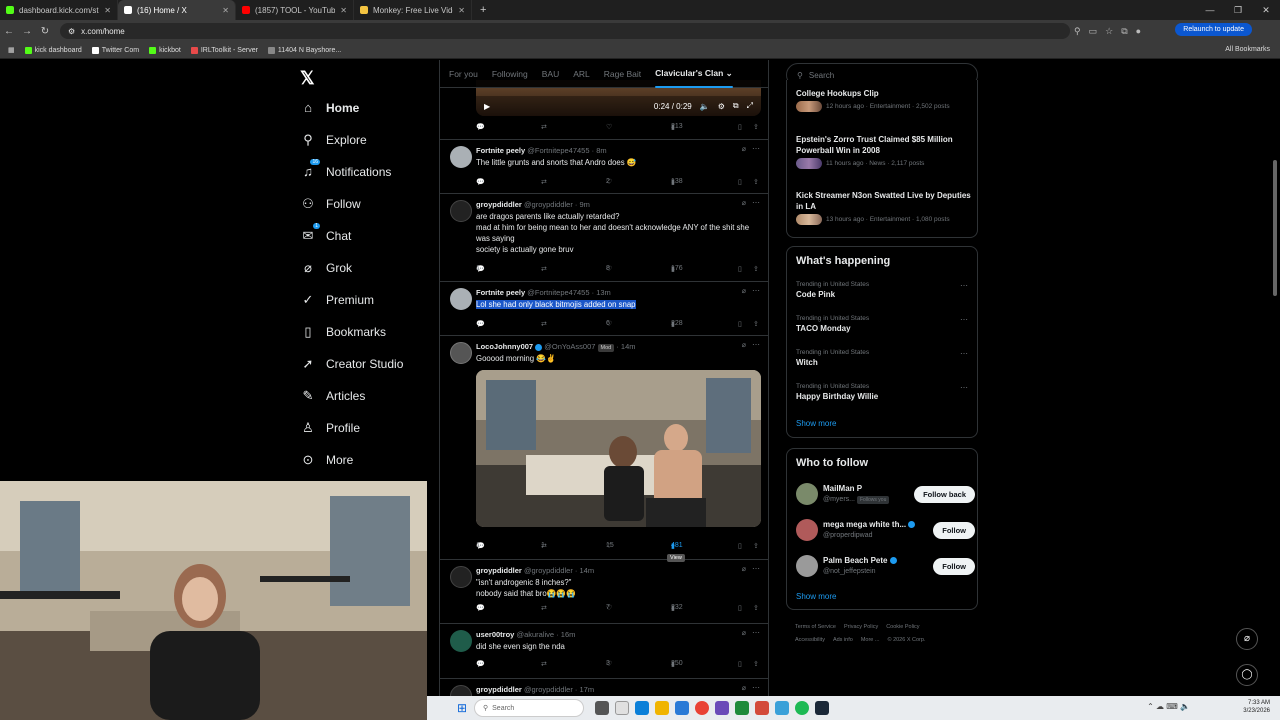 This screenshot has height=720, width=1280. What do you see at coordinates (677, 269) in the screenshot?
I see `views-icon: ▮ 176` at bounding box center [677, 269].